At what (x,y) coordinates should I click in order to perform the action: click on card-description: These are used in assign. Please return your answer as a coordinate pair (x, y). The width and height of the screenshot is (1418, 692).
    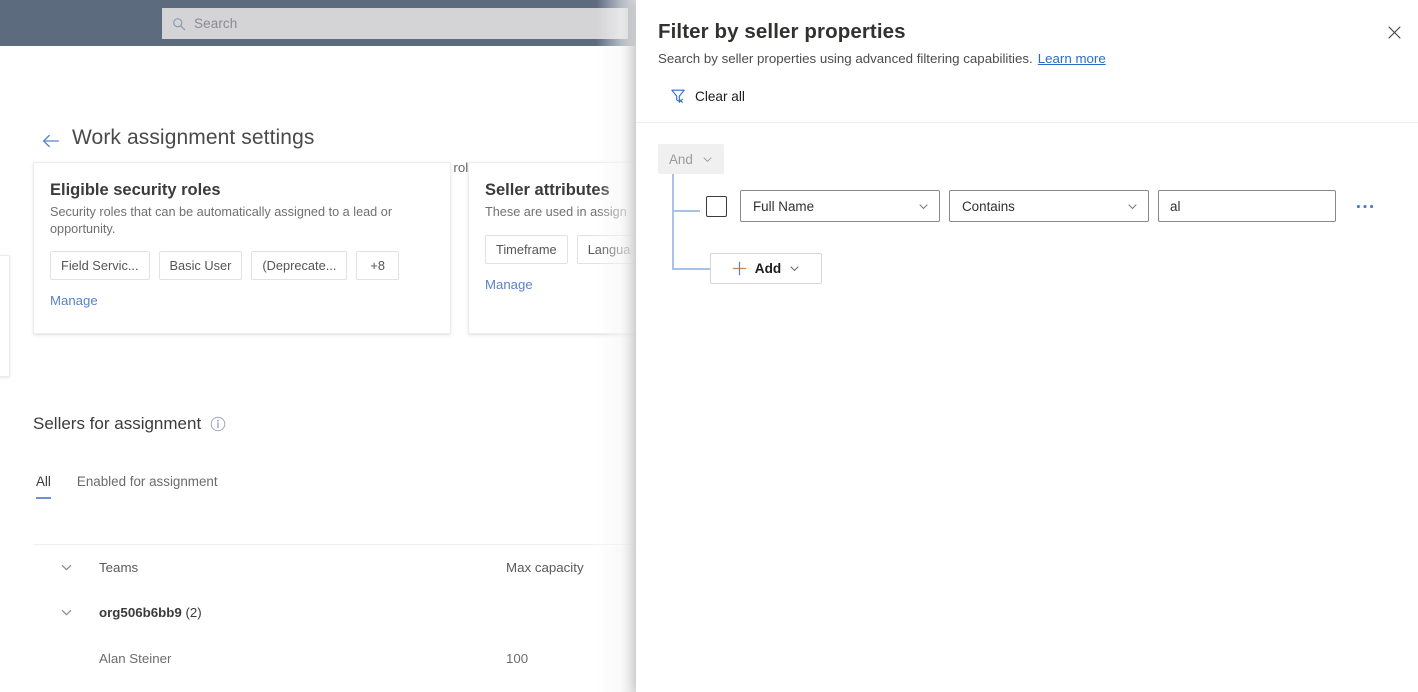
    Looking at the image, I should click on (556, 212).